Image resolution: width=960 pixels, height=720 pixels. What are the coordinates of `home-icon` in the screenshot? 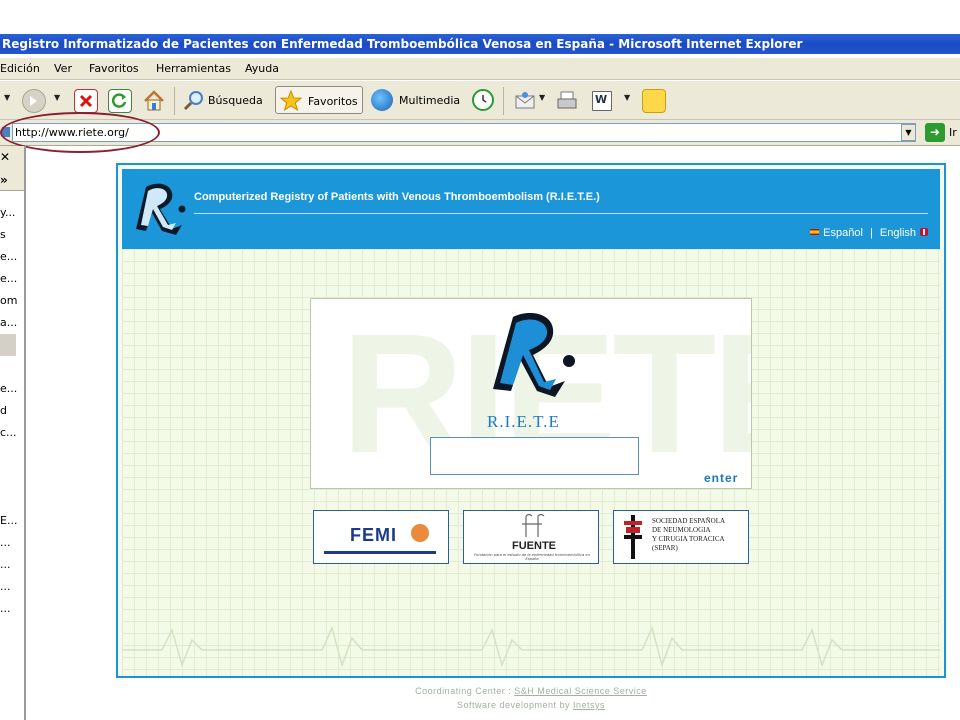 It's located at (153, 100).